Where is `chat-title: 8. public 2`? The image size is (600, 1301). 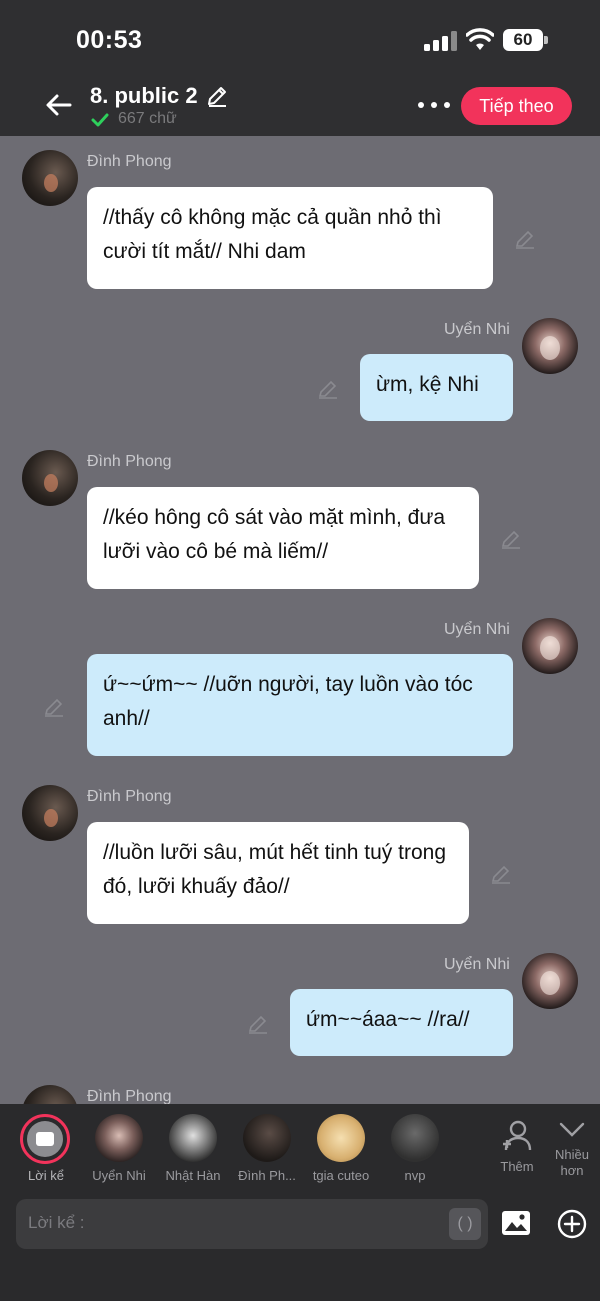
chat-title: 8. public 2 is located at coordinates (144, 95).